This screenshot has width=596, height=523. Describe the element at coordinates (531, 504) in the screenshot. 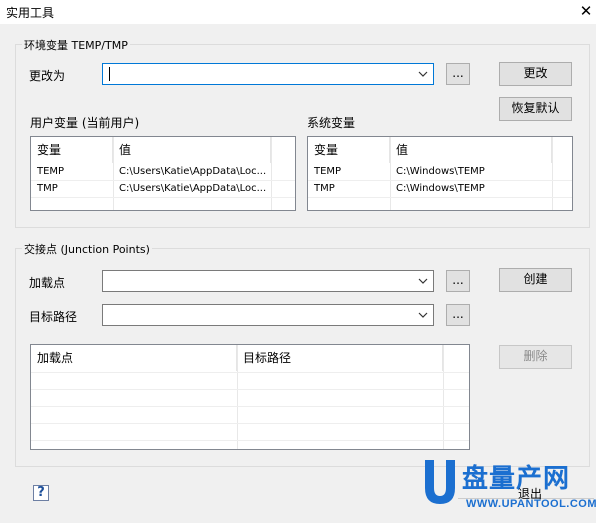

I see `watermark-url: WWW.UPANTOOL.COM` at that location.